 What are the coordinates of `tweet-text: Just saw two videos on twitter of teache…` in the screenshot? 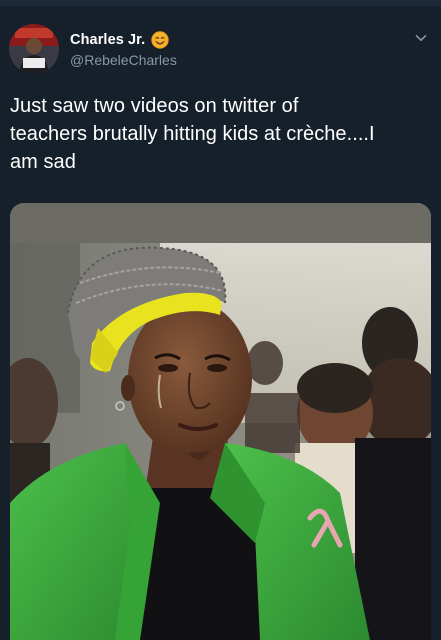 It's located at (192, 134).